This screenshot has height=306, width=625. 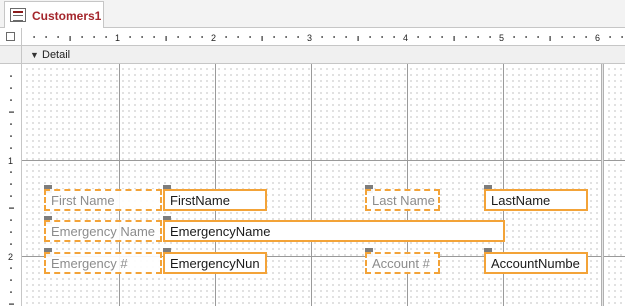 I want to click on ruler-number: 6, so click(x=597, y=38).